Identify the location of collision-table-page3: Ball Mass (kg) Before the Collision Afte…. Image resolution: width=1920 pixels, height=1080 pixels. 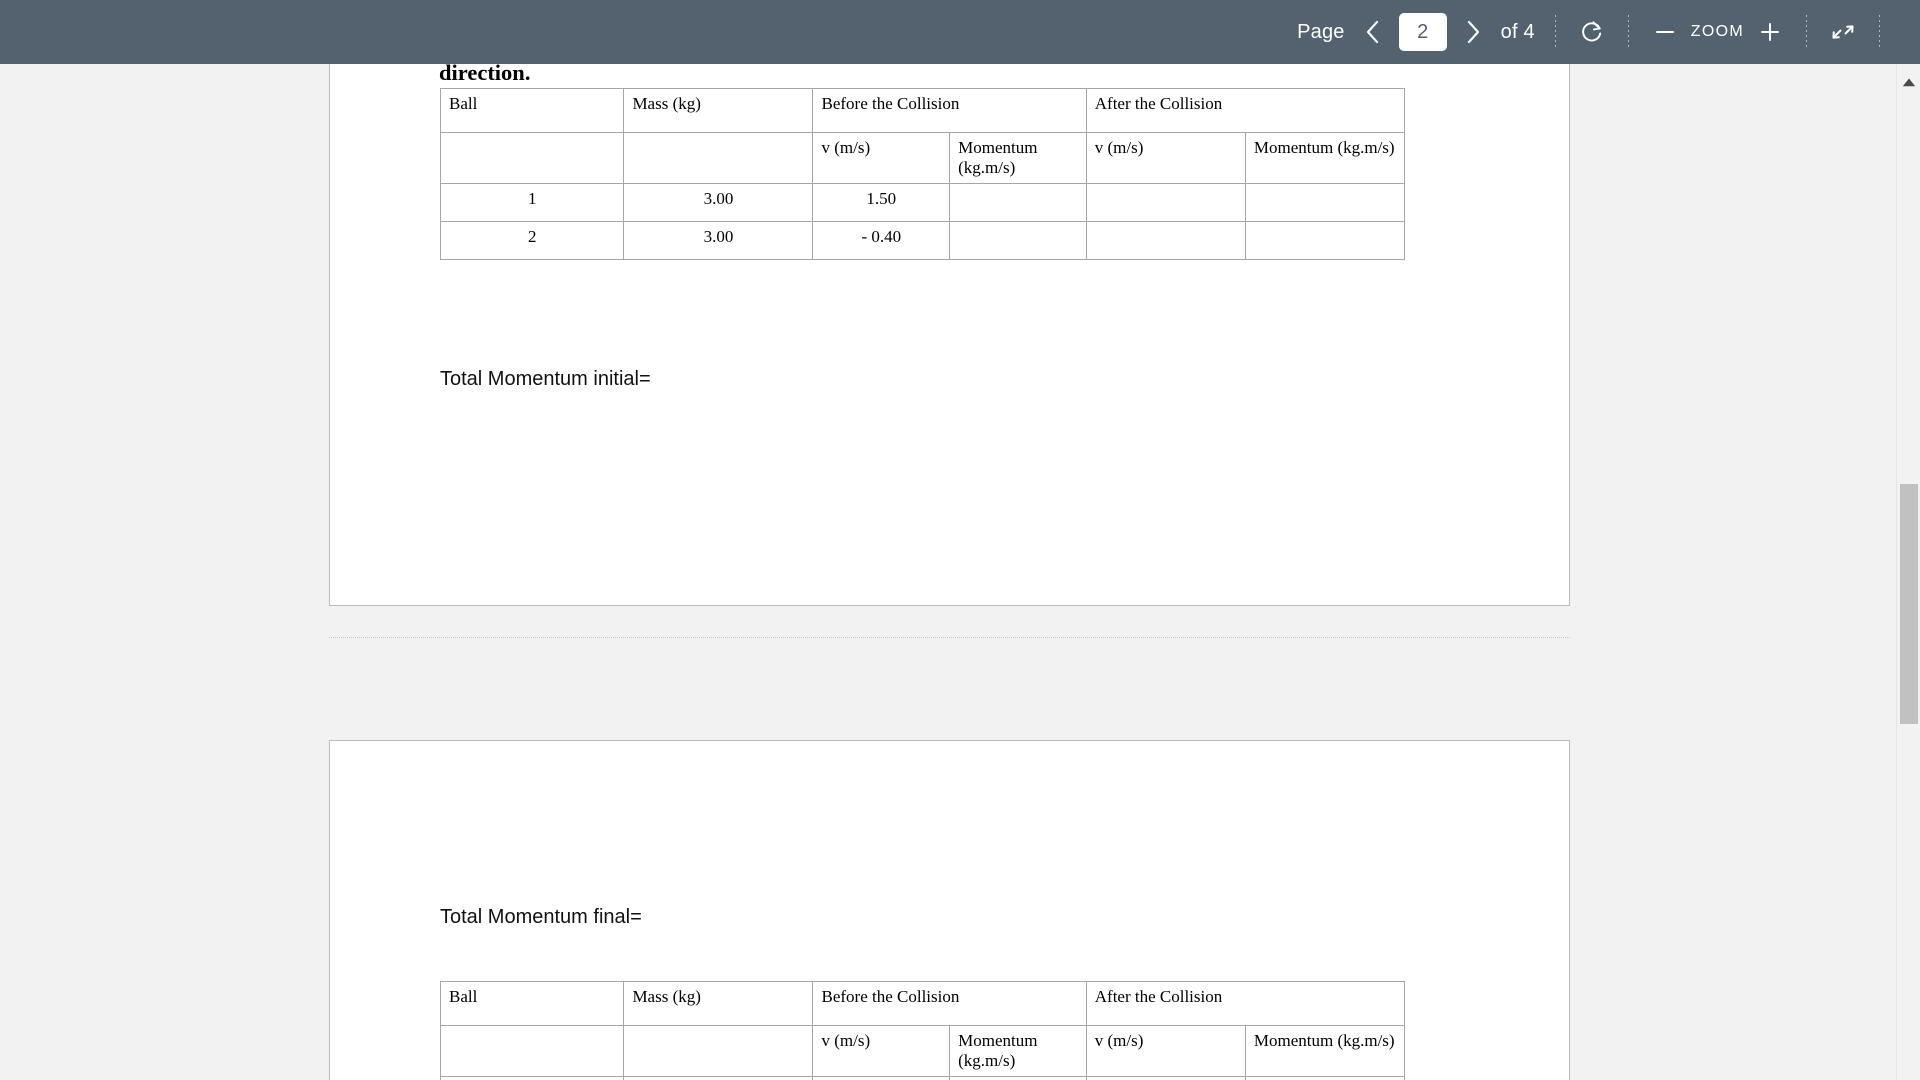
(922, 1030).